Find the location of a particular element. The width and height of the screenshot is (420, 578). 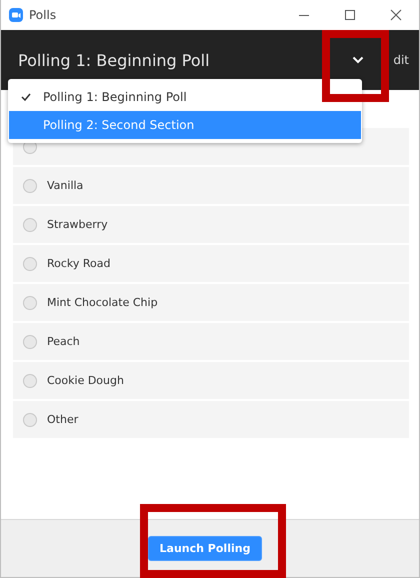

menu-item-label: Polling 1: Beginning Poll is located at coordinates (115, 97).